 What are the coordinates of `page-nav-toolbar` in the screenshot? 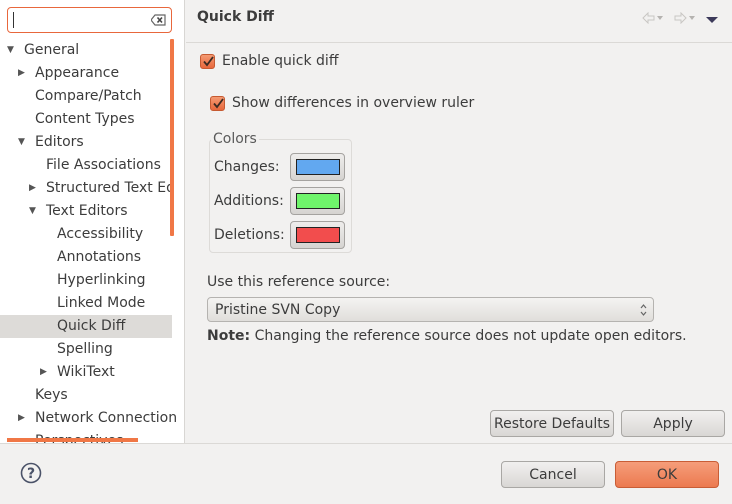 It's located at (680, 19).